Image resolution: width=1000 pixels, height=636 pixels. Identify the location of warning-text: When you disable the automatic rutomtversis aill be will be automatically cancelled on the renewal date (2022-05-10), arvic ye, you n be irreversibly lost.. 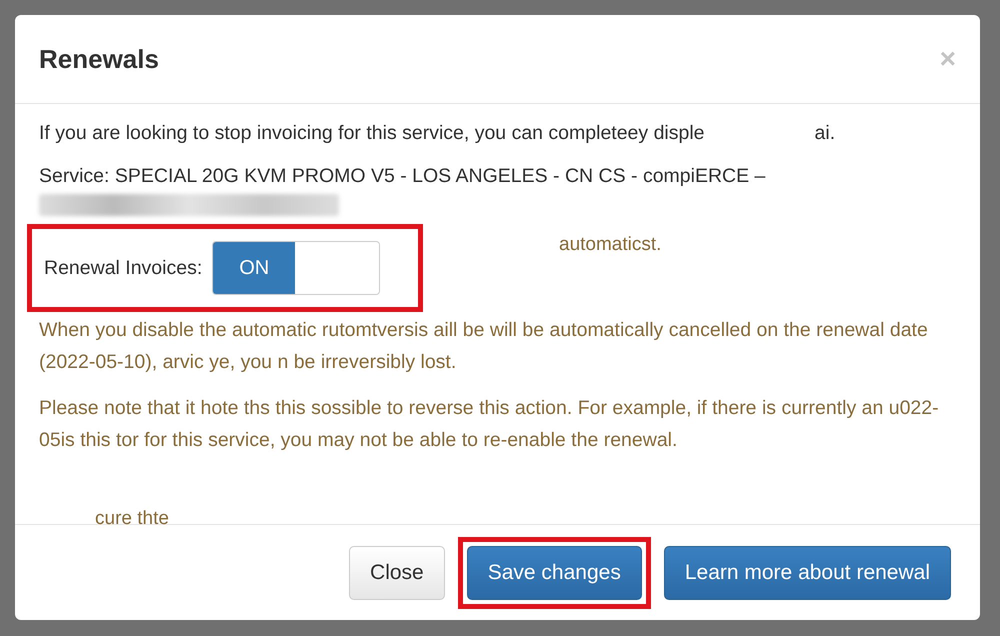
(484, 346).